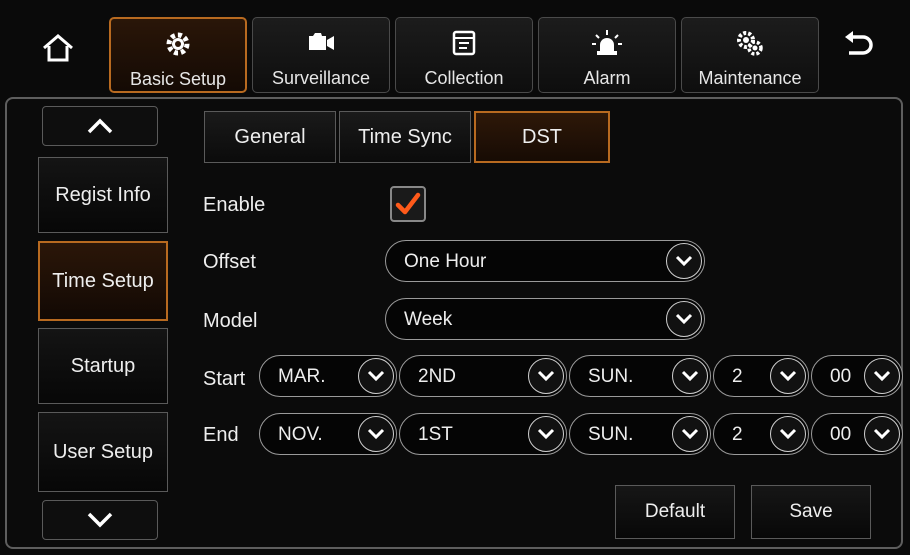  I want to click on start-week-value: 2ND, so click(437, 376).